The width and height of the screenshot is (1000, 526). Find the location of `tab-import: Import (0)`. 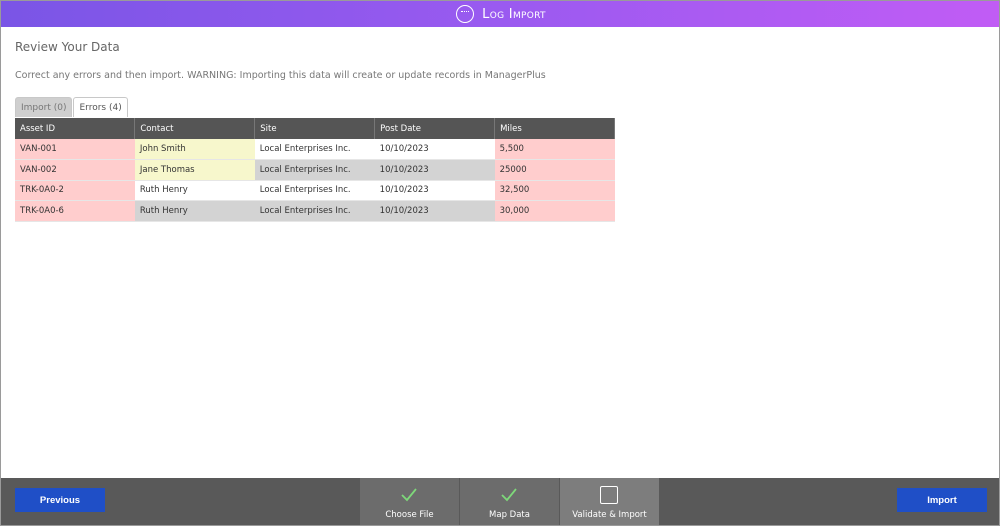

tab-import: Import (0) is located at coordinates (44, 107).